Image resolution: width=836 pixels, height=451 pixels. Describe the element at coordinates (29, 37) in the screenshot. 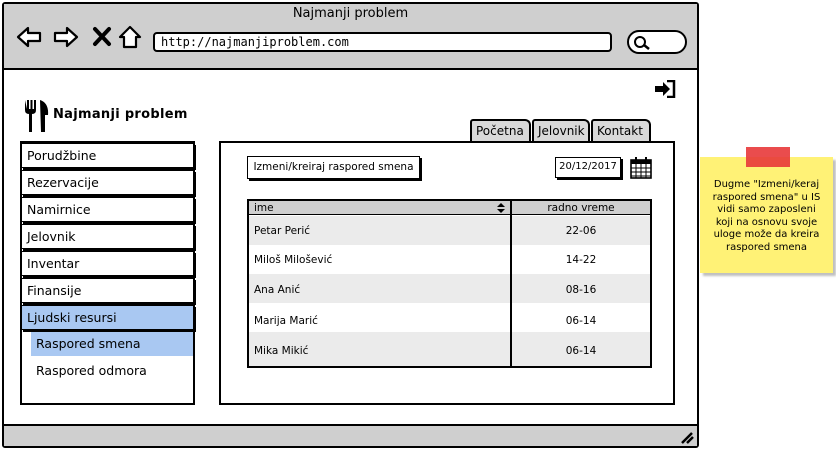

I see `back-arrow-icon` at that location.